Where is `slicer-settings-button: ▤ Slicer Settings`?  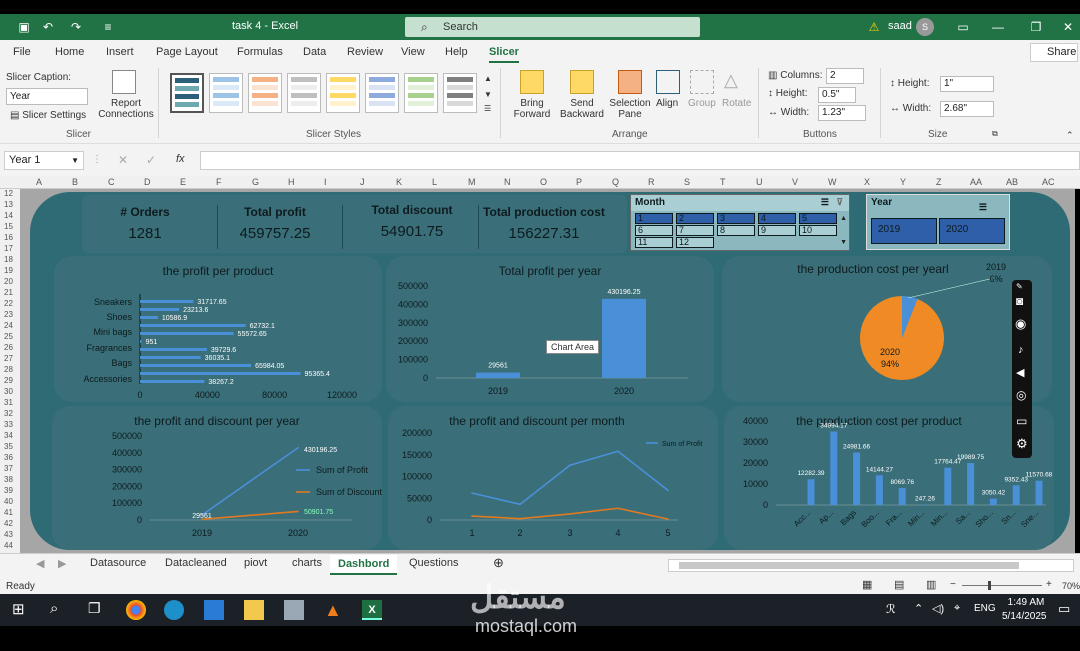 slicer-settings-button: ▤ Slicer Settings is located at coordinates (48, 115).